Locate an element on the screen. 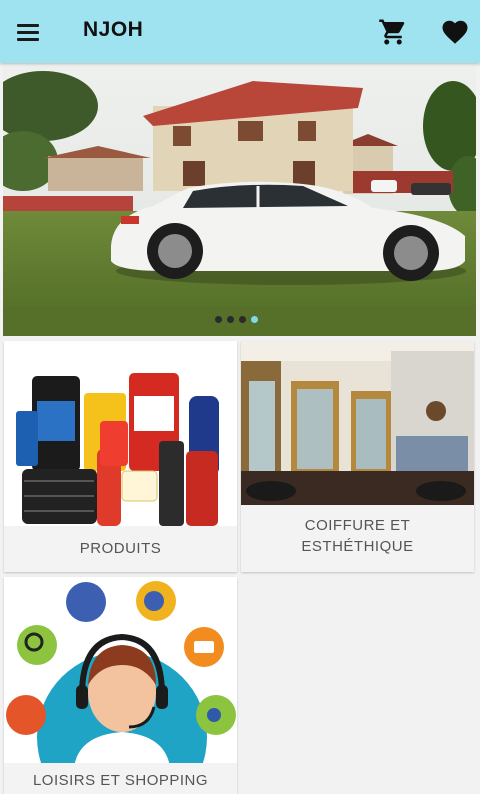 This screenshot has width=480, height=794. shopping-cart-icon is located at coordinates (393, 32).